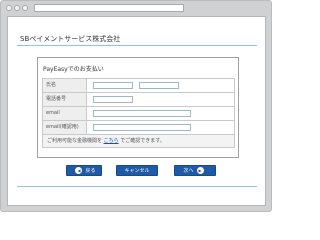 The image size is (320, 240). What do you see at coordinates (65, 113) in the screenshot?
I see `email-label: email` at bounding box center [65, 113].